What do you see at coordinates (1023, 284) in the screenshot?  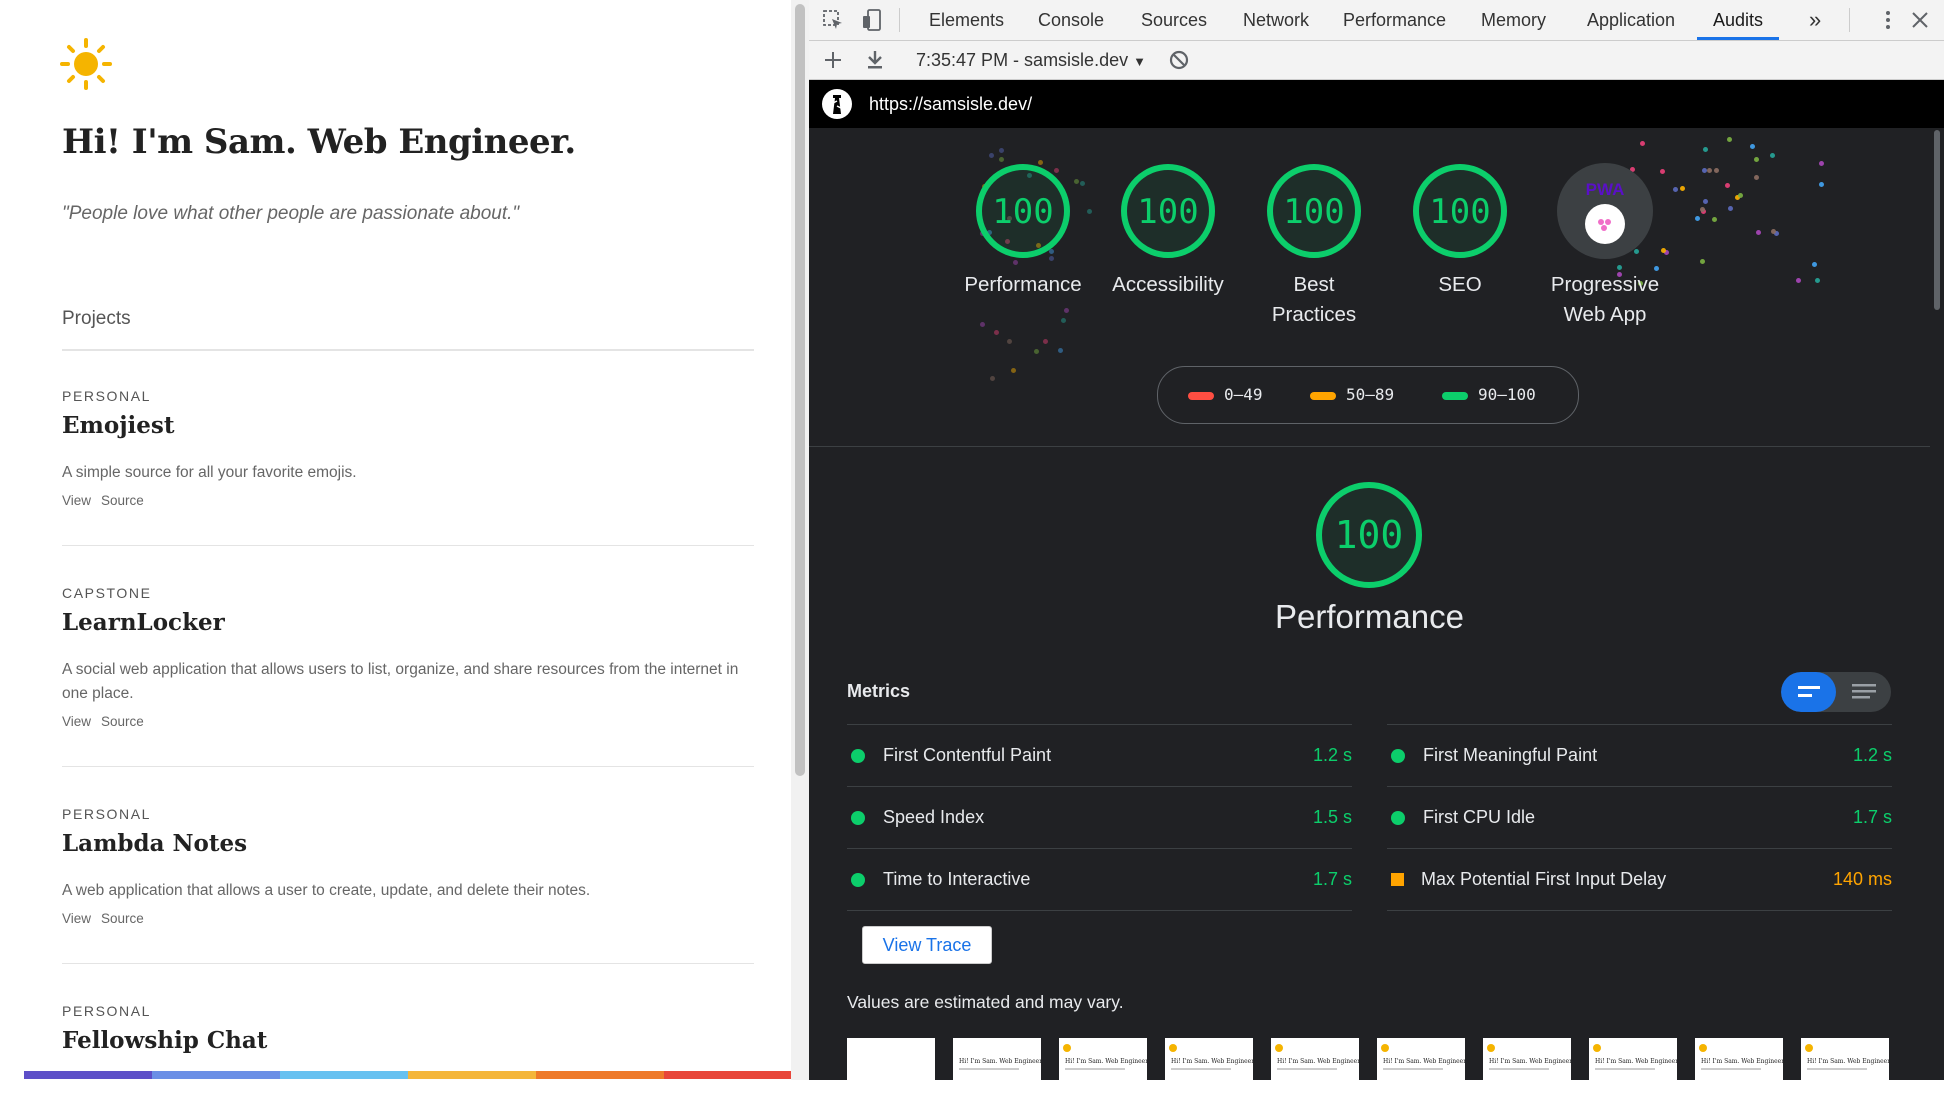 I see `gauge-label: Performance` at bounding box center [1023, 284].